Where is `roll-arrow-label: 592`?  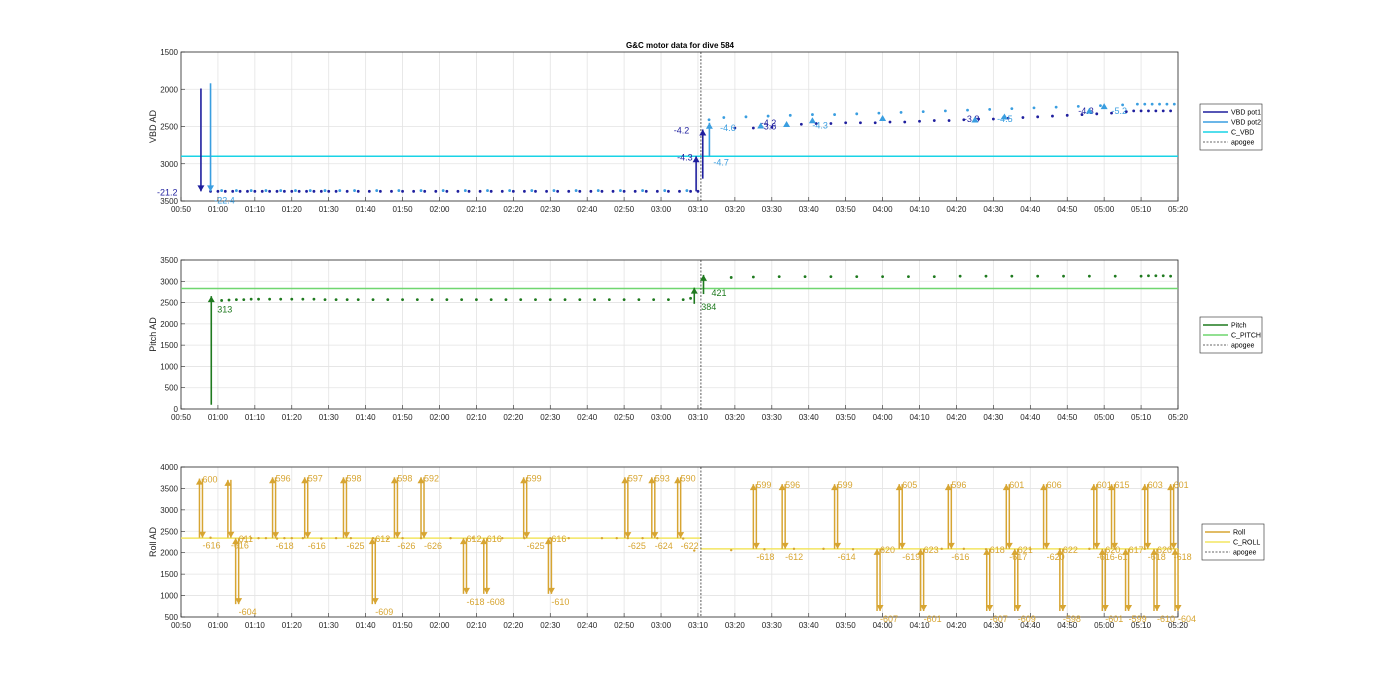
roll-arrow-label: 592 is located at coordinates (431, 478).